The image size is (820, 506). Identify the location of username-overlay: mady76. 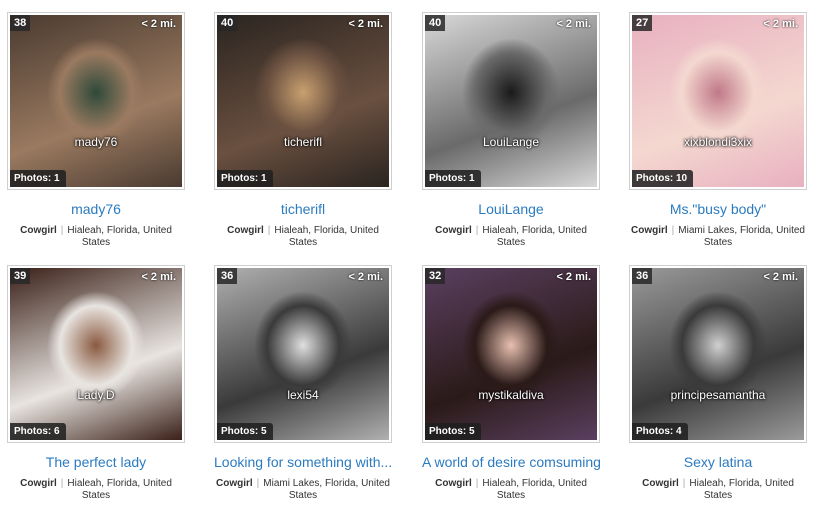
(96, 142).